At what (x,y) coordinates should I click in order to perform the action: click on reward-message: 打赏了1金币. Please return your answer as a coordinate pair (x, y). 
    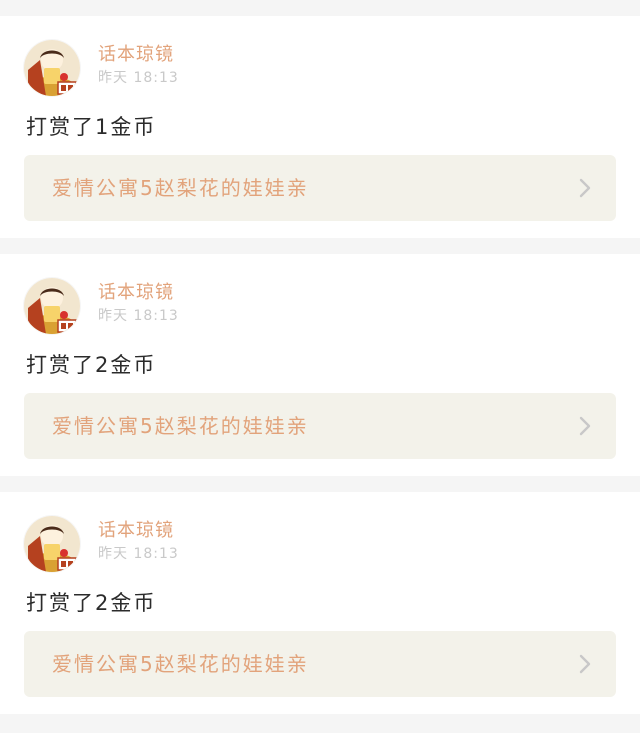
    Looking at the image, I should click on (91, 127).